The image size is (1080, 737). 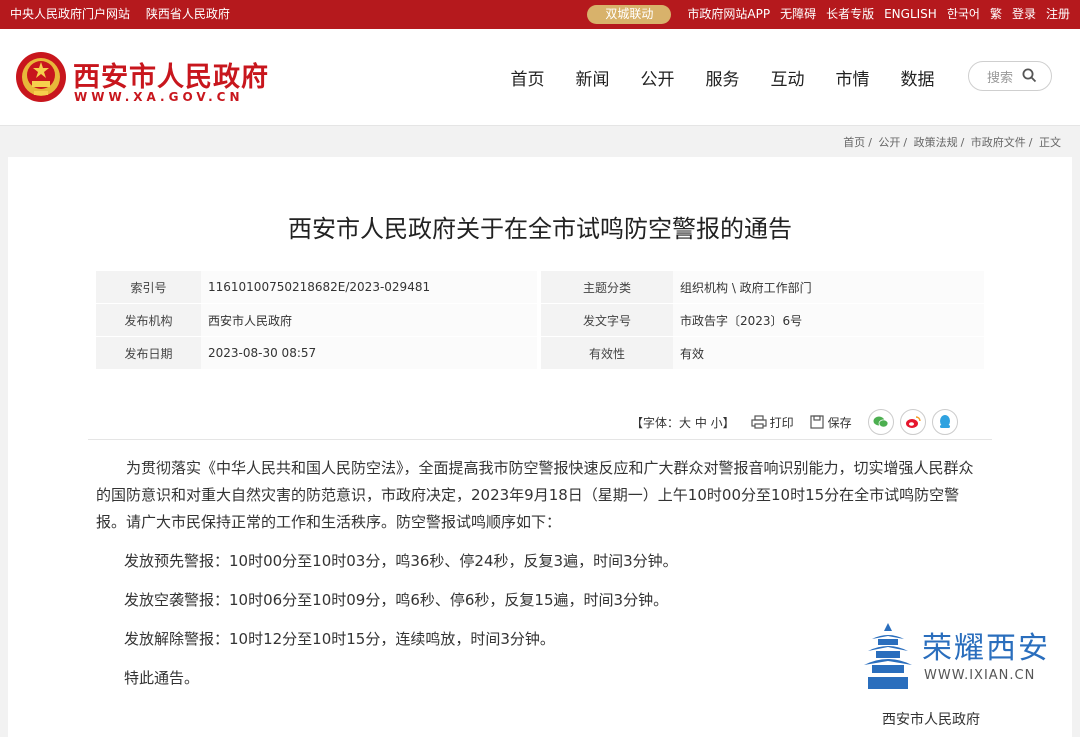 I want to click on meta-value: 有效, so click(x=828, y=353).